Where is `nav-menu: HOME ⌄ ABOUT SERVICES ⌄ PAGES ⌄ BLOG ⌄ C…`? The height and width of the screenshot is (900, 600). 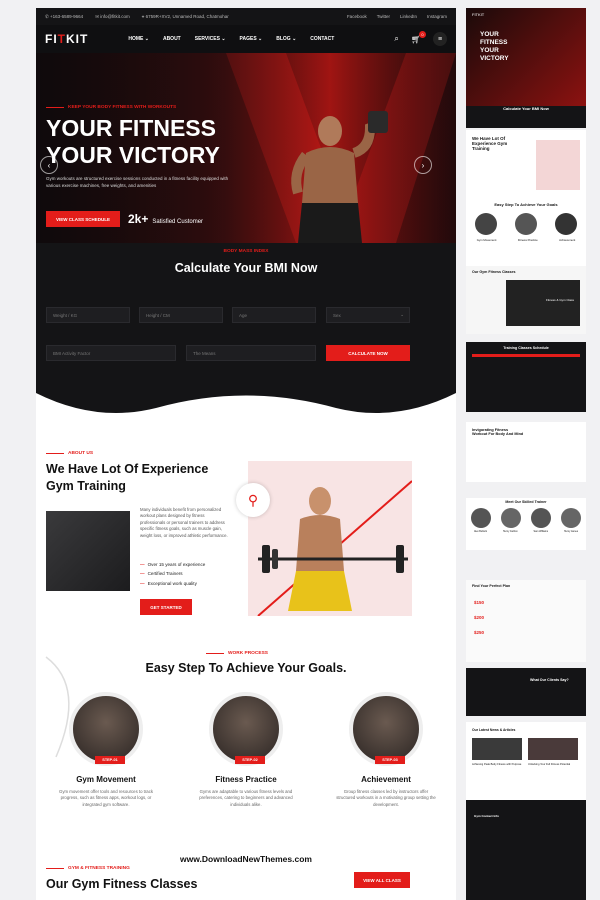 nav-menu: HOME ⌄ ABOUT SERVICES ⌄ PAGES ⌄ BLOG ⌄ C… is located at coordinates (231, 39).